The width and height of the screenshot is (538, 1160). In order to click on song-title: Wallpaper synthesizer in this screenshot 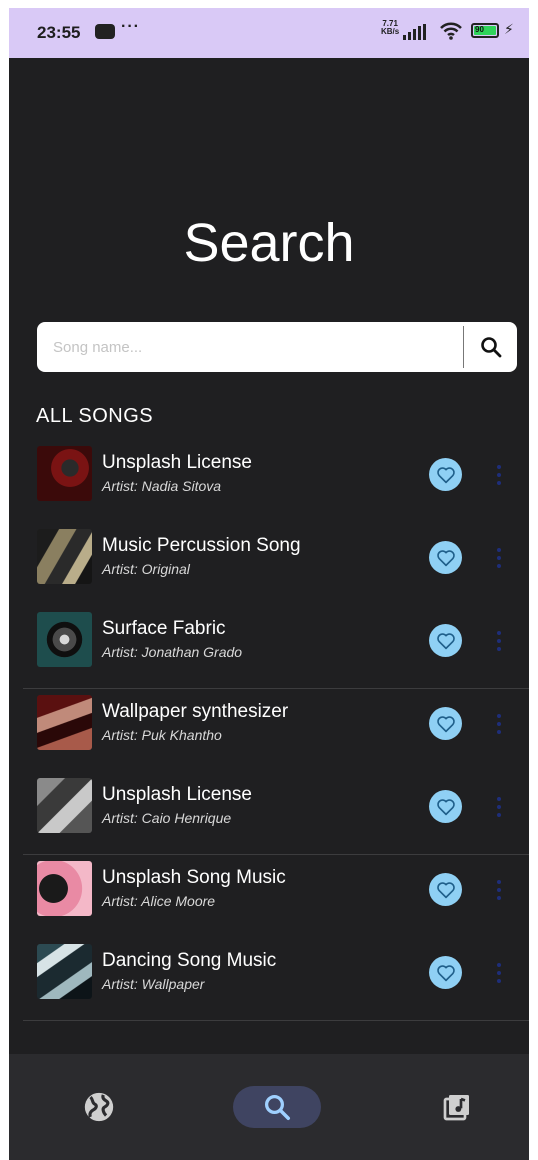, I will do `click(195, 711)`.